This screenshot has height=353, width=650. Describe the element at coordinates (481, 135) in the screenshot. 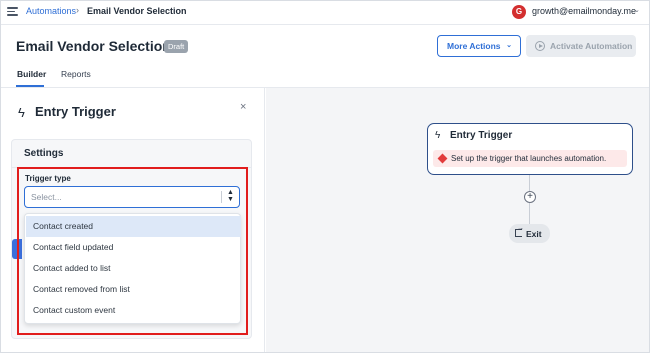

I see `node-title: Entry Trigger` at that location.